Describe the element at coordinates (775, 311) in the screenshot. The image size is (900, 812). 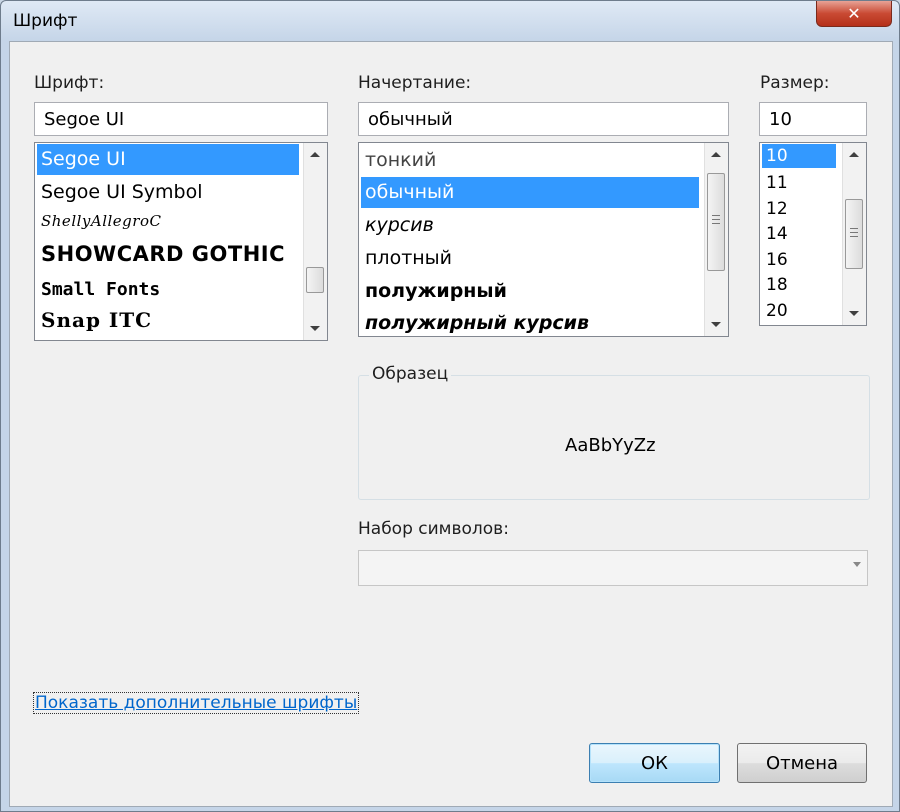
I see `size-list-item: 20` at that location.